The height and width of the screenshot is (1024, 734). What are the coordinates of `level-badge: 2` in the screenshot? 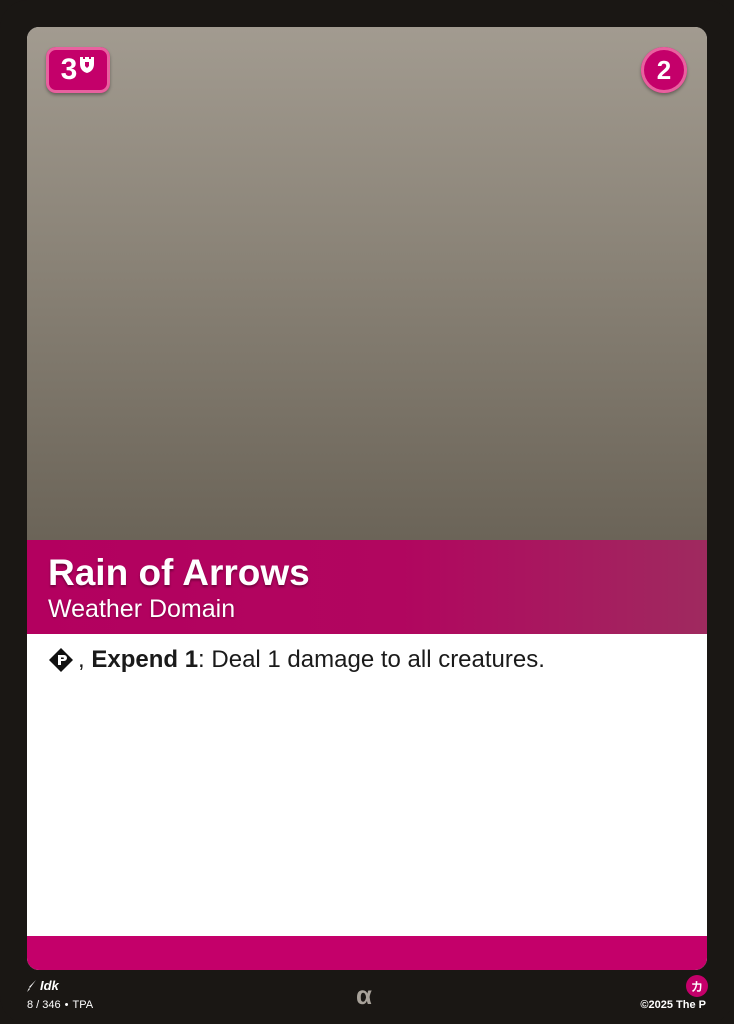 It's located at (664, 70).